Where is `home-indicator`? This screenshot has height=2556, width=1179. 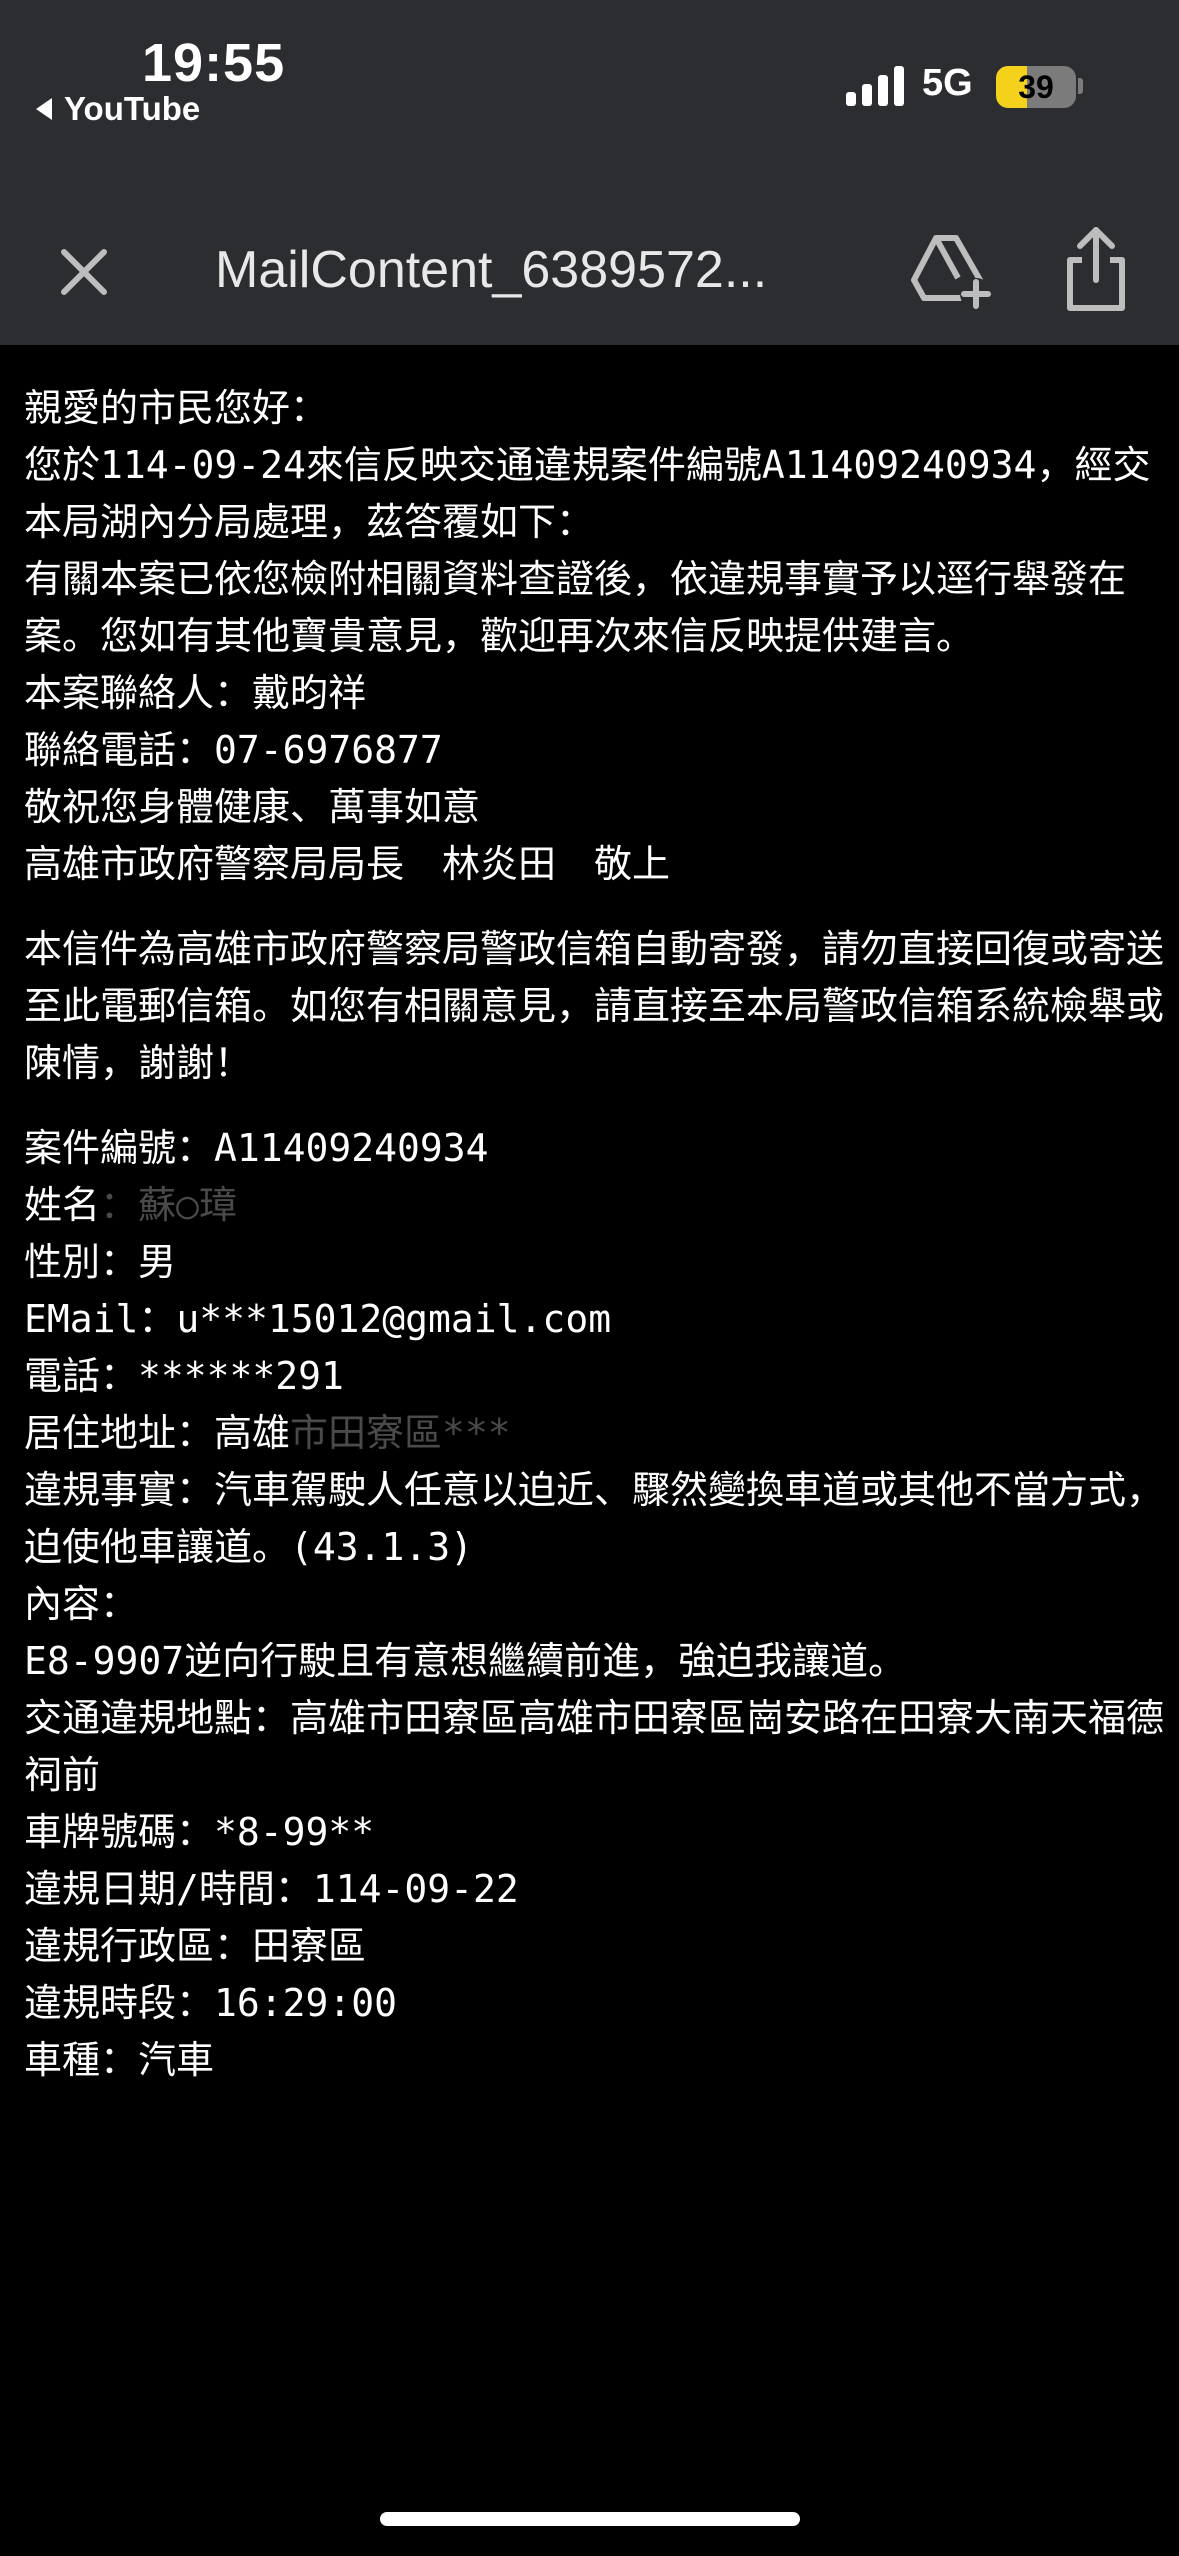 home-indicator is located at coordinates (590, 2519).